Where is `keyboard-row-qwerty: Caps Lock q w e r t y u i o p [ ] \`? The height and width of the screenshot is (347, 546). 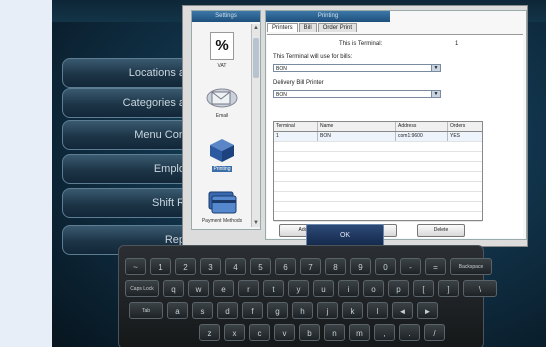
keyboard-row-qwerty: Caps Lock q w e r t y u i o p [ ] \ is located at coordinates (311, 288).